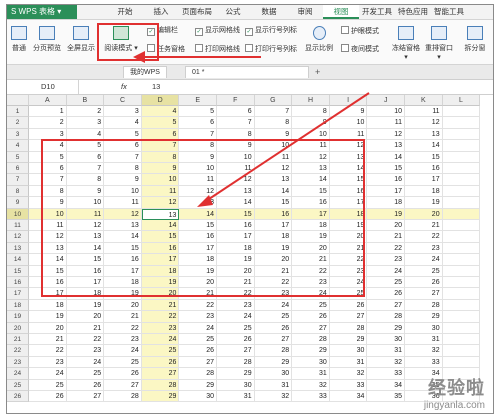  What do you see at coordinates (456, 388) in the screenshot?
I see `watermark-text: 经验啦` at bounding box center [456, 388].